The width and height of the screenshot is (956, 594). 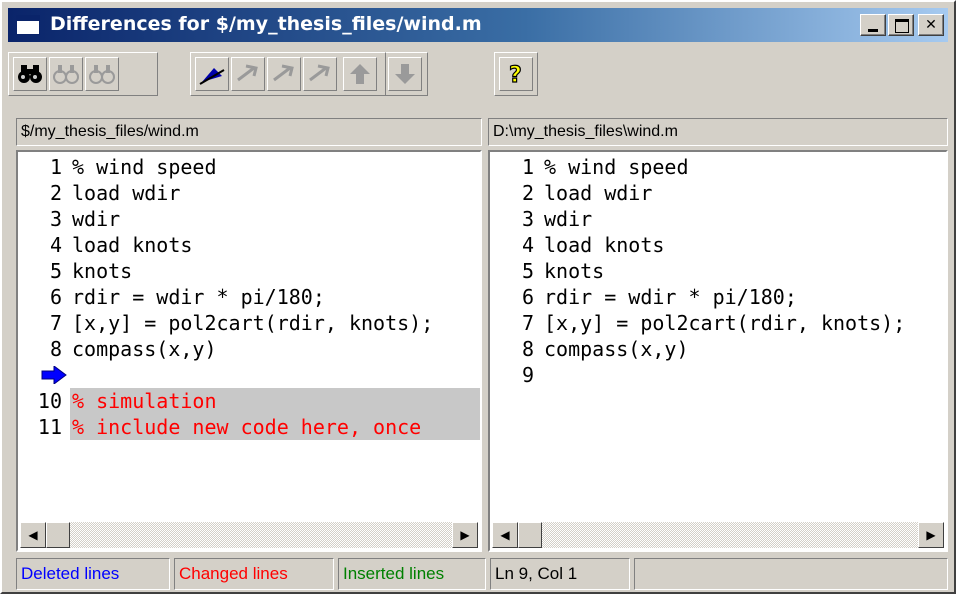 I want to click on legend-deleted-lines: Deleted lines, so click(x=93, y=574).